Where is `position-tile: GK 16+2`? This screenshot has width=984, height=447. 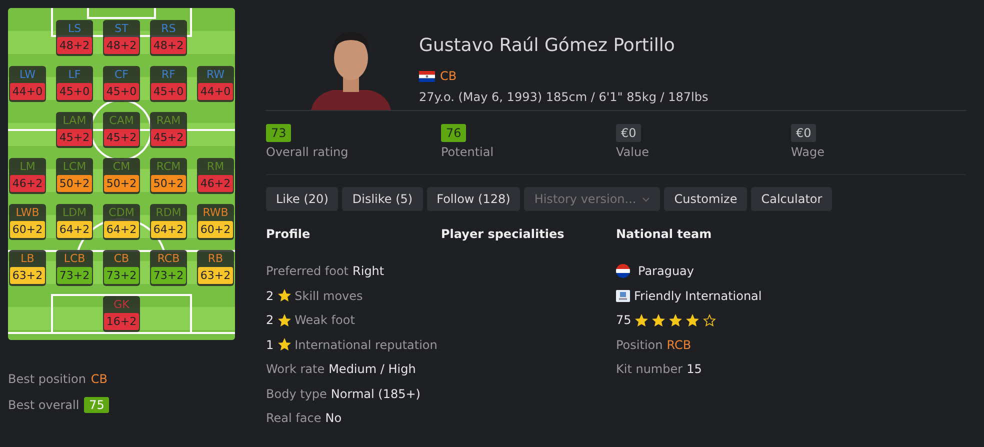
position-tile: GK 16+2 is located at coordinates (121, 314).